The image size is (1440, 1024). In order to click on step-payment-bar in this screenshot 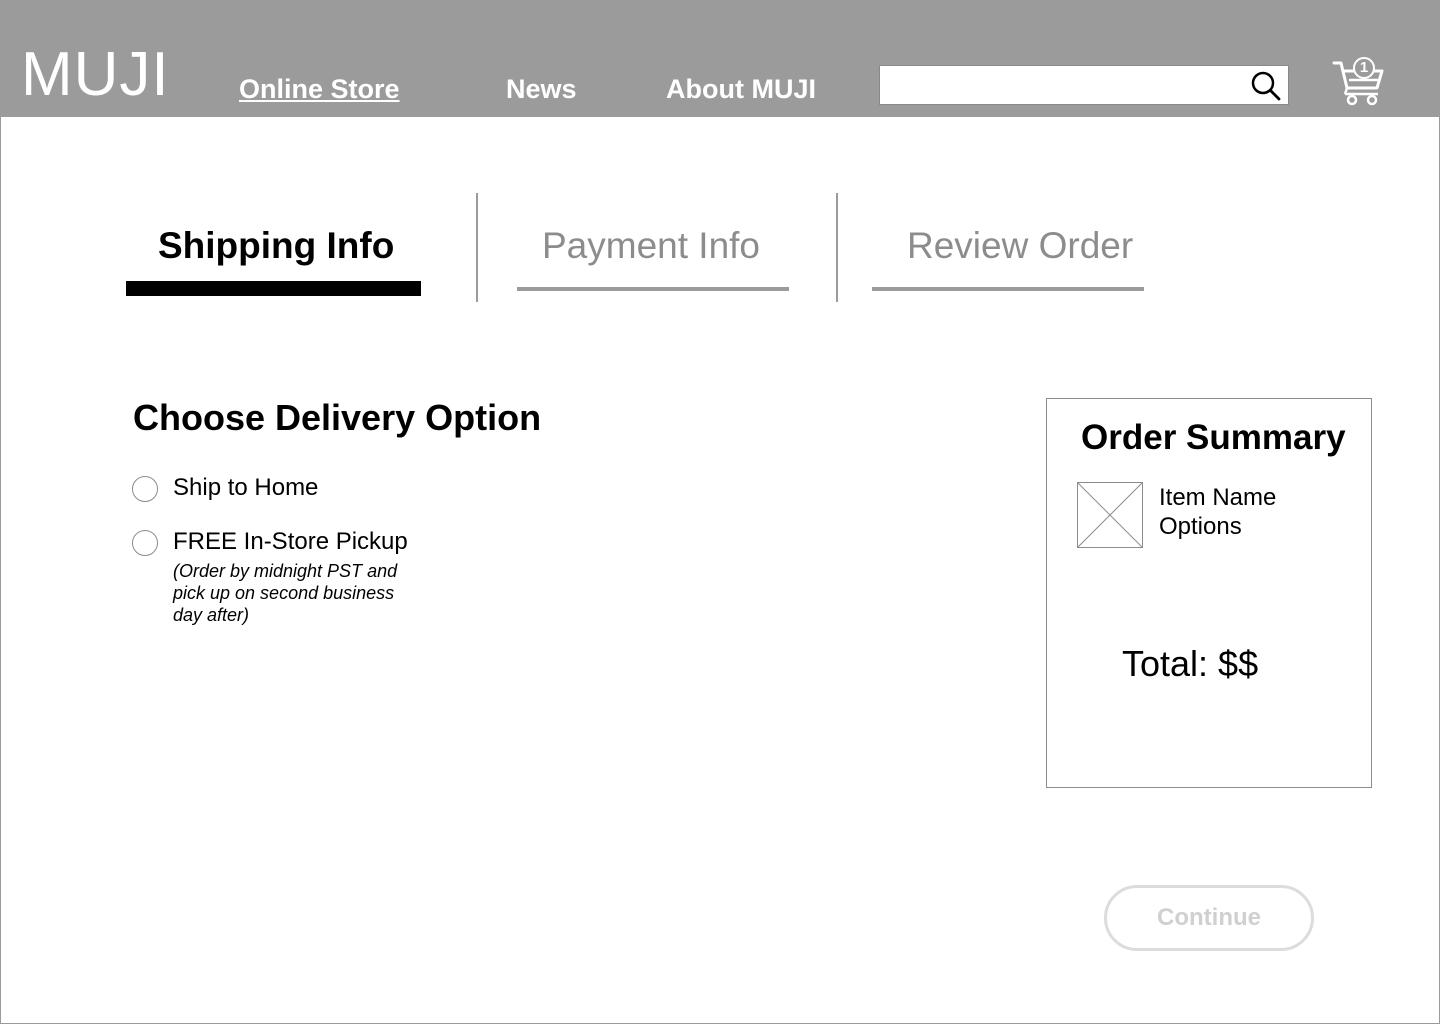, I will do `click(653, 289)`.